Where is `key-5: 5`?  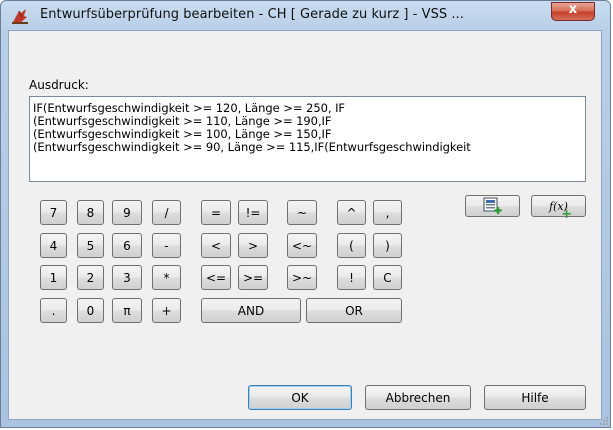 key-5: 5 is located at coordinates (90, 245).